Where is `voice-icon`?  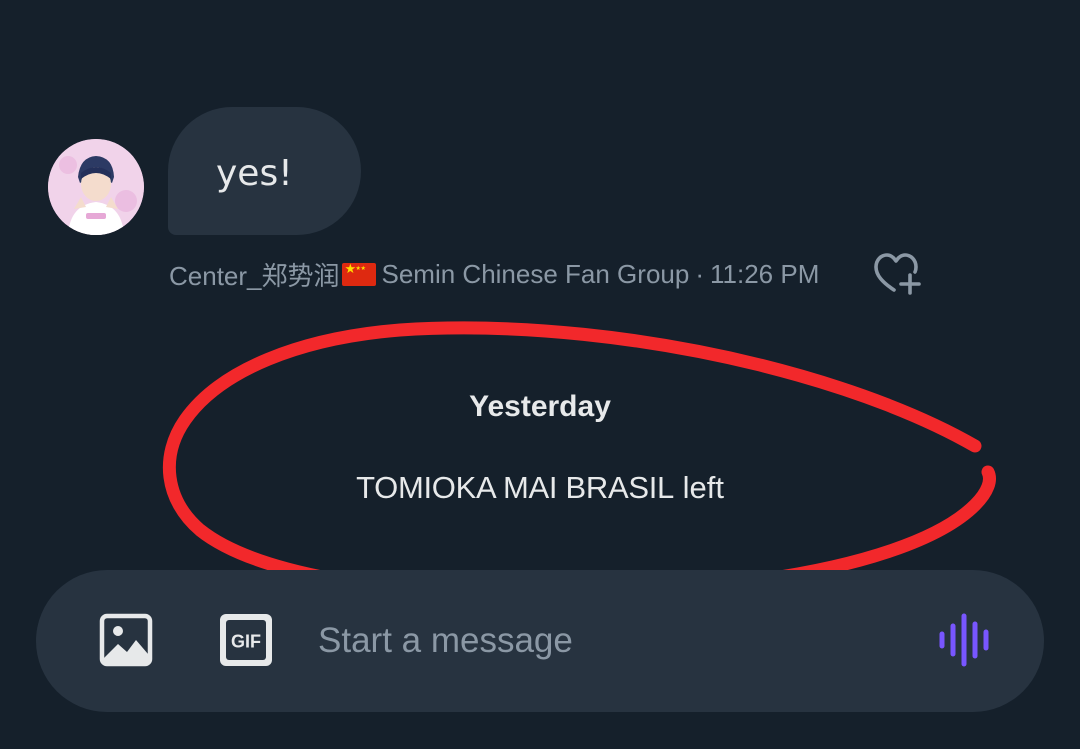
voice-icon is located at coordinates (964, 640).